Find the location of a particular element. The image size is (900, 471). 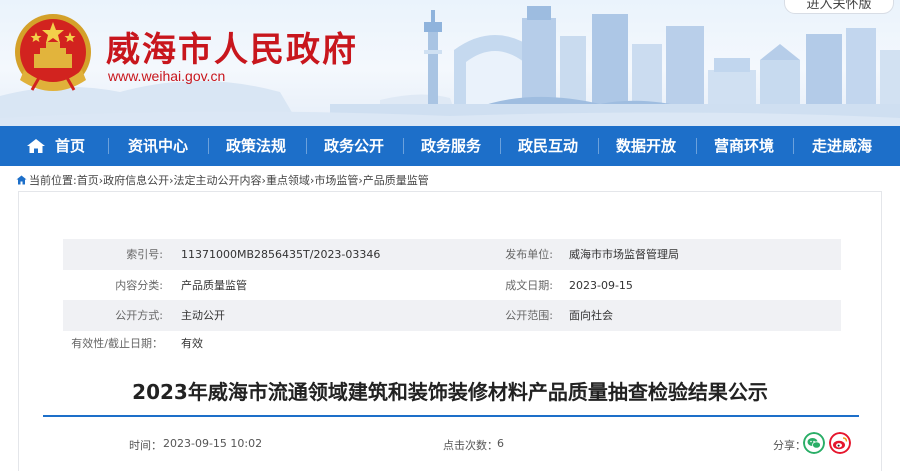

meta-row-category: 内容分类: 产品质量监管 成文日期: 2023-09-15 is located at coordinates (452, 285).